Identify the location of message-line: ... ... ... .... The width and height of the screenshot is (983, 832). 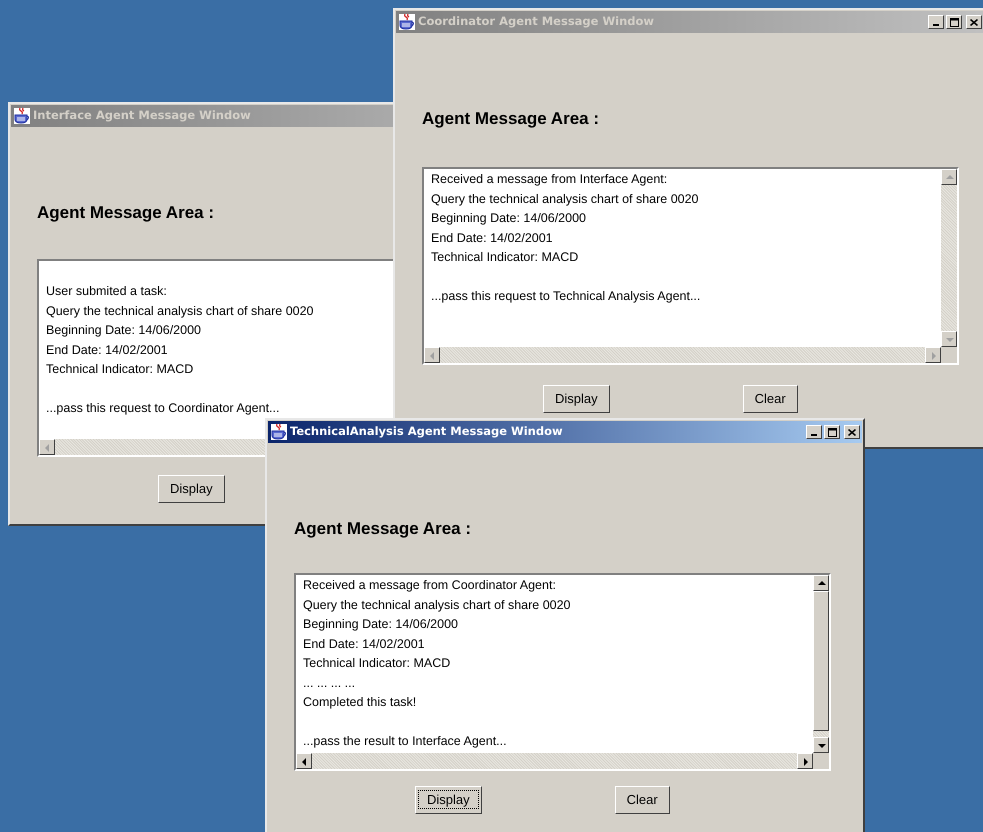
(329, 683).